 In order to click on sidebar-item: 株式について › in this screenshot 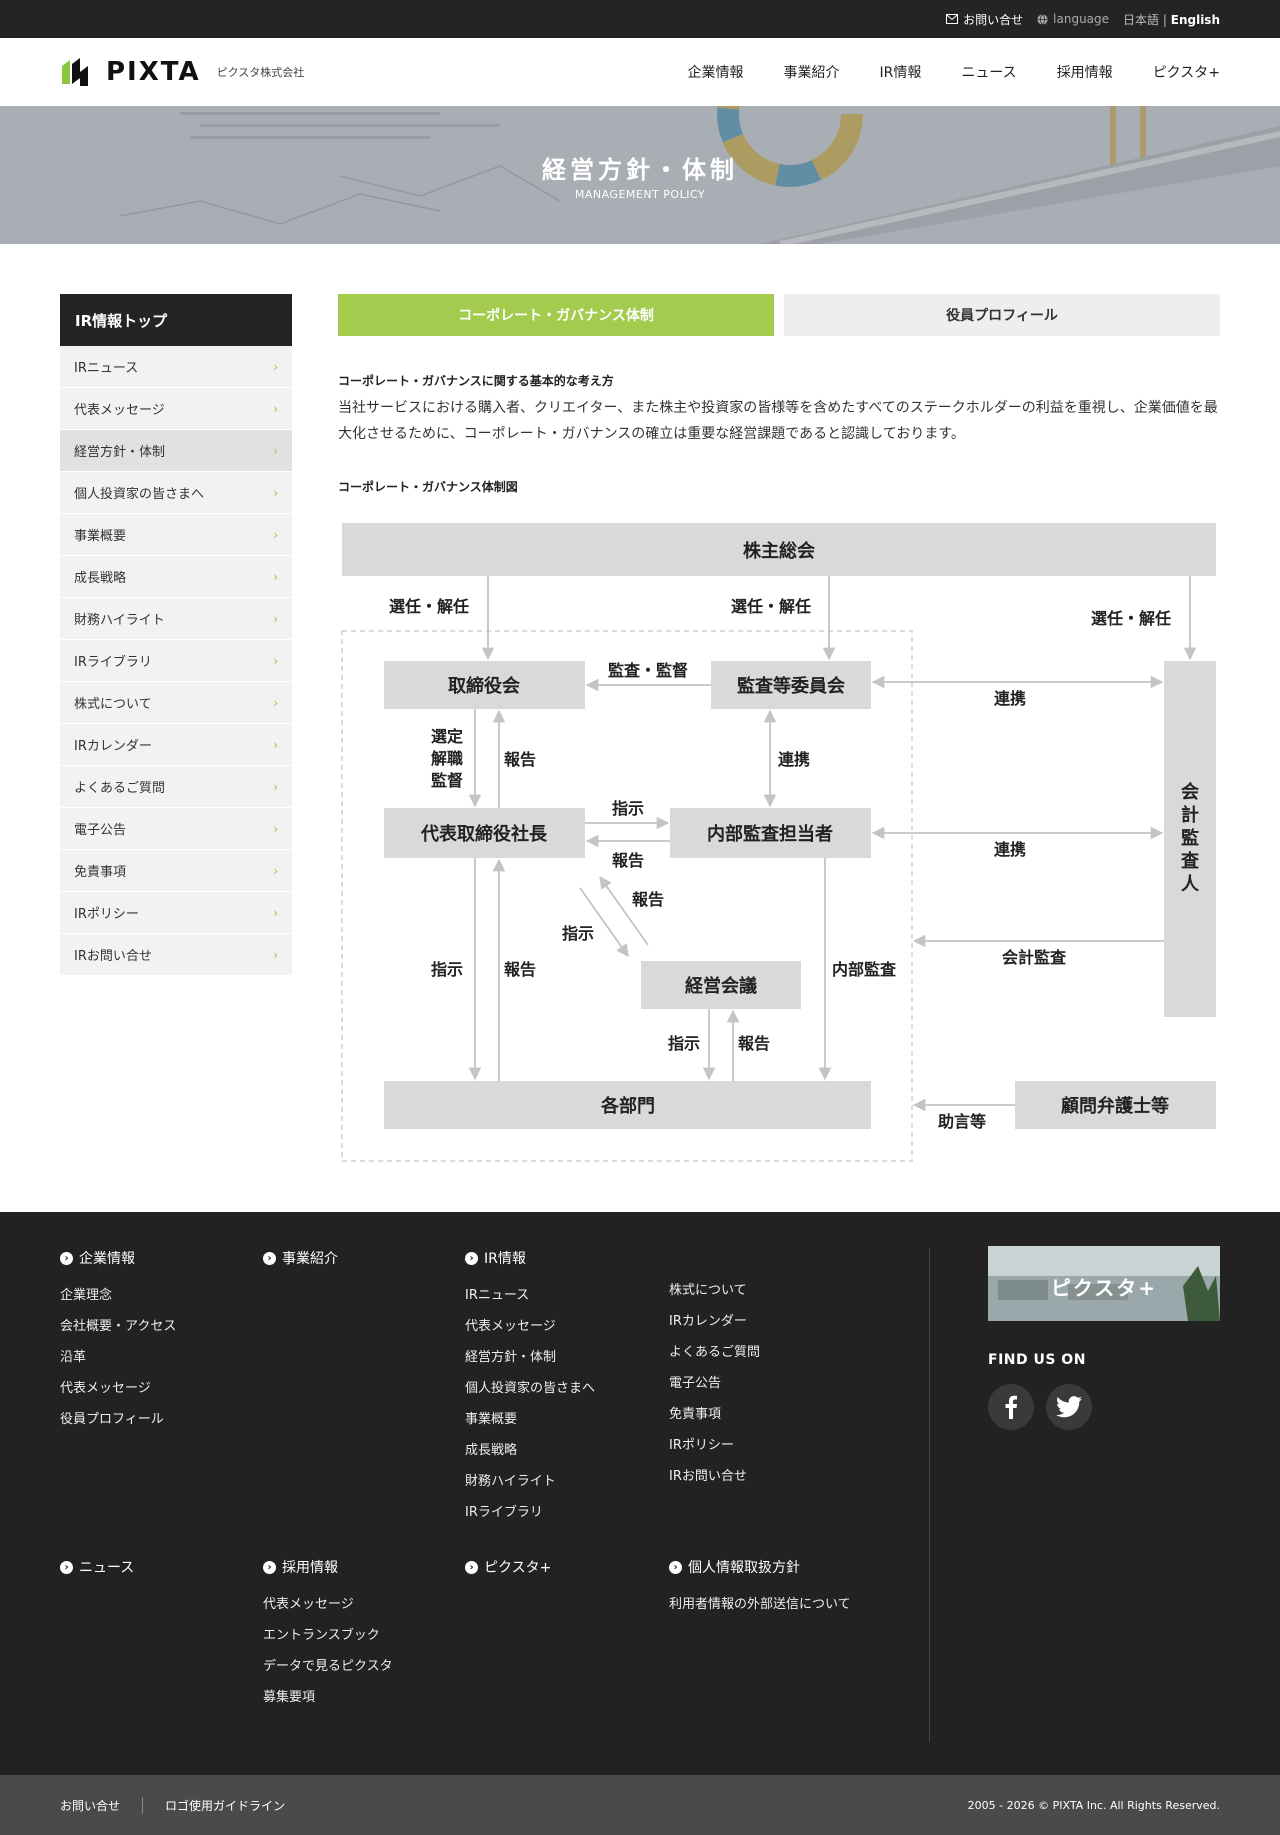, I will do `click(176, 703)`.